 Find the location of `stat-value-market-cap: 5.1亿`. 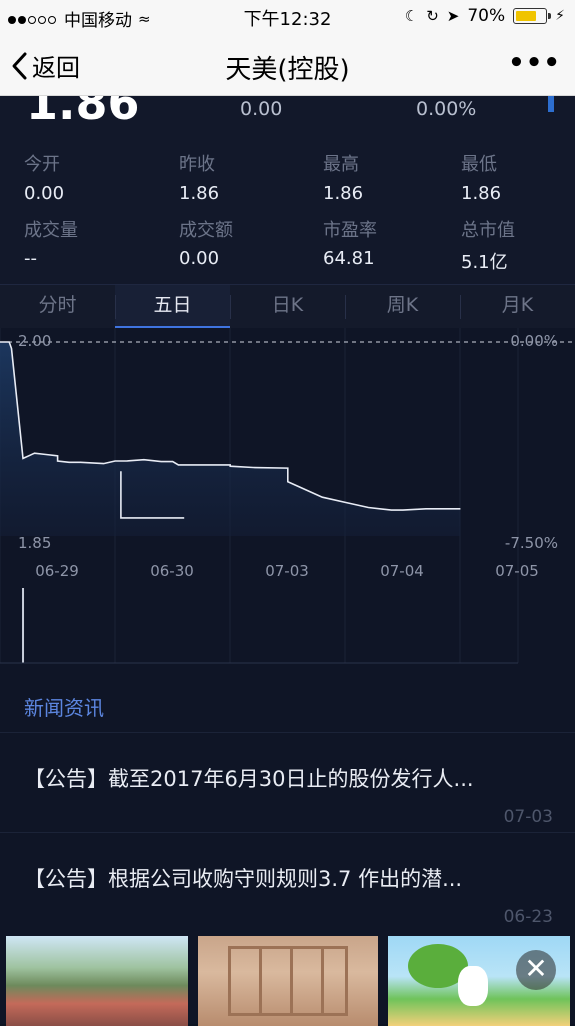

stat-value-market-cap: 5.1亿 is located at coordinates (484, 262).